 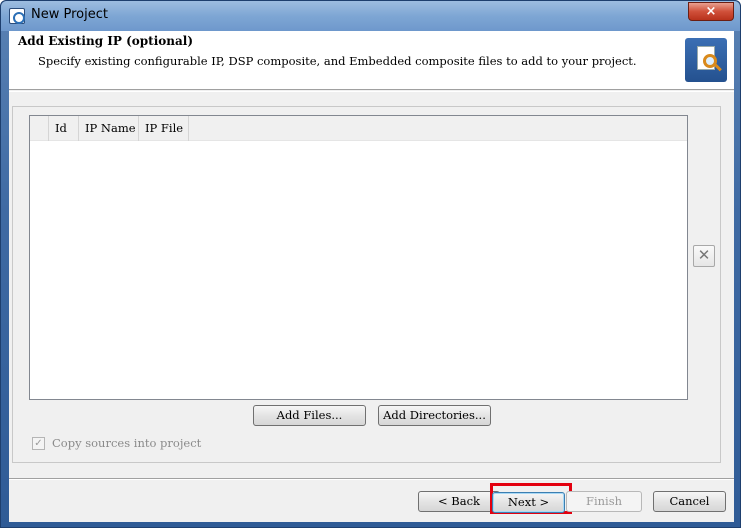 I want to click on copy-sources-checkbox: ✓, so click(x=38, y=443).